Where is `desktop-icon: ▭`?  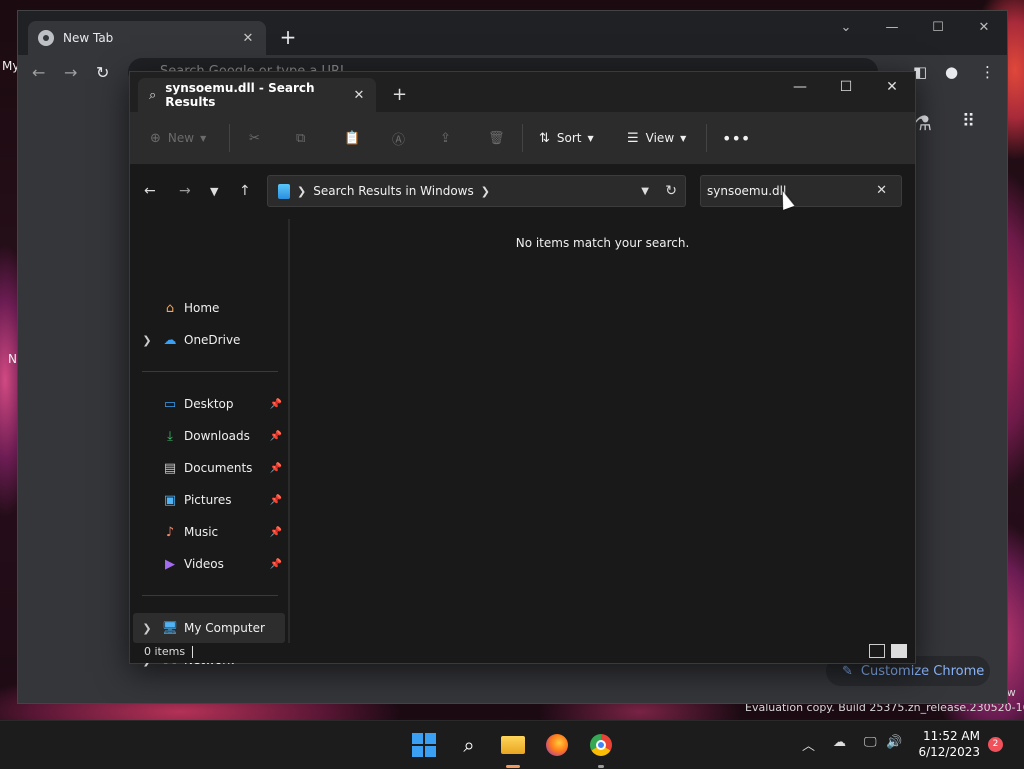 desktop-icon: ▭ is located at coordinates (170, 404).